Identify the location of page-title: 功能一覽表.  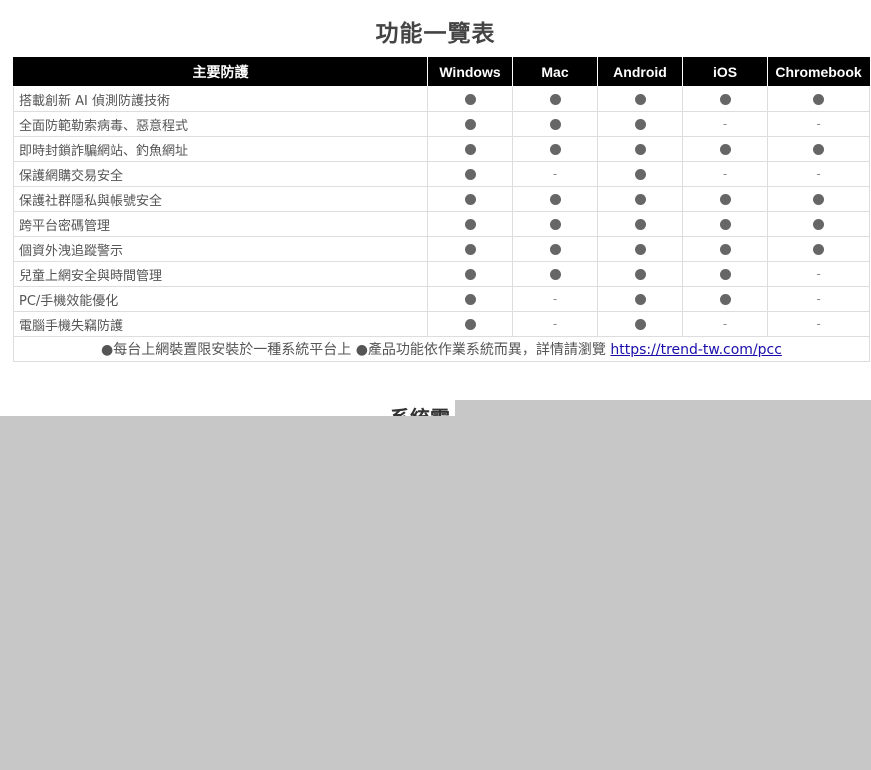
(435, 34).